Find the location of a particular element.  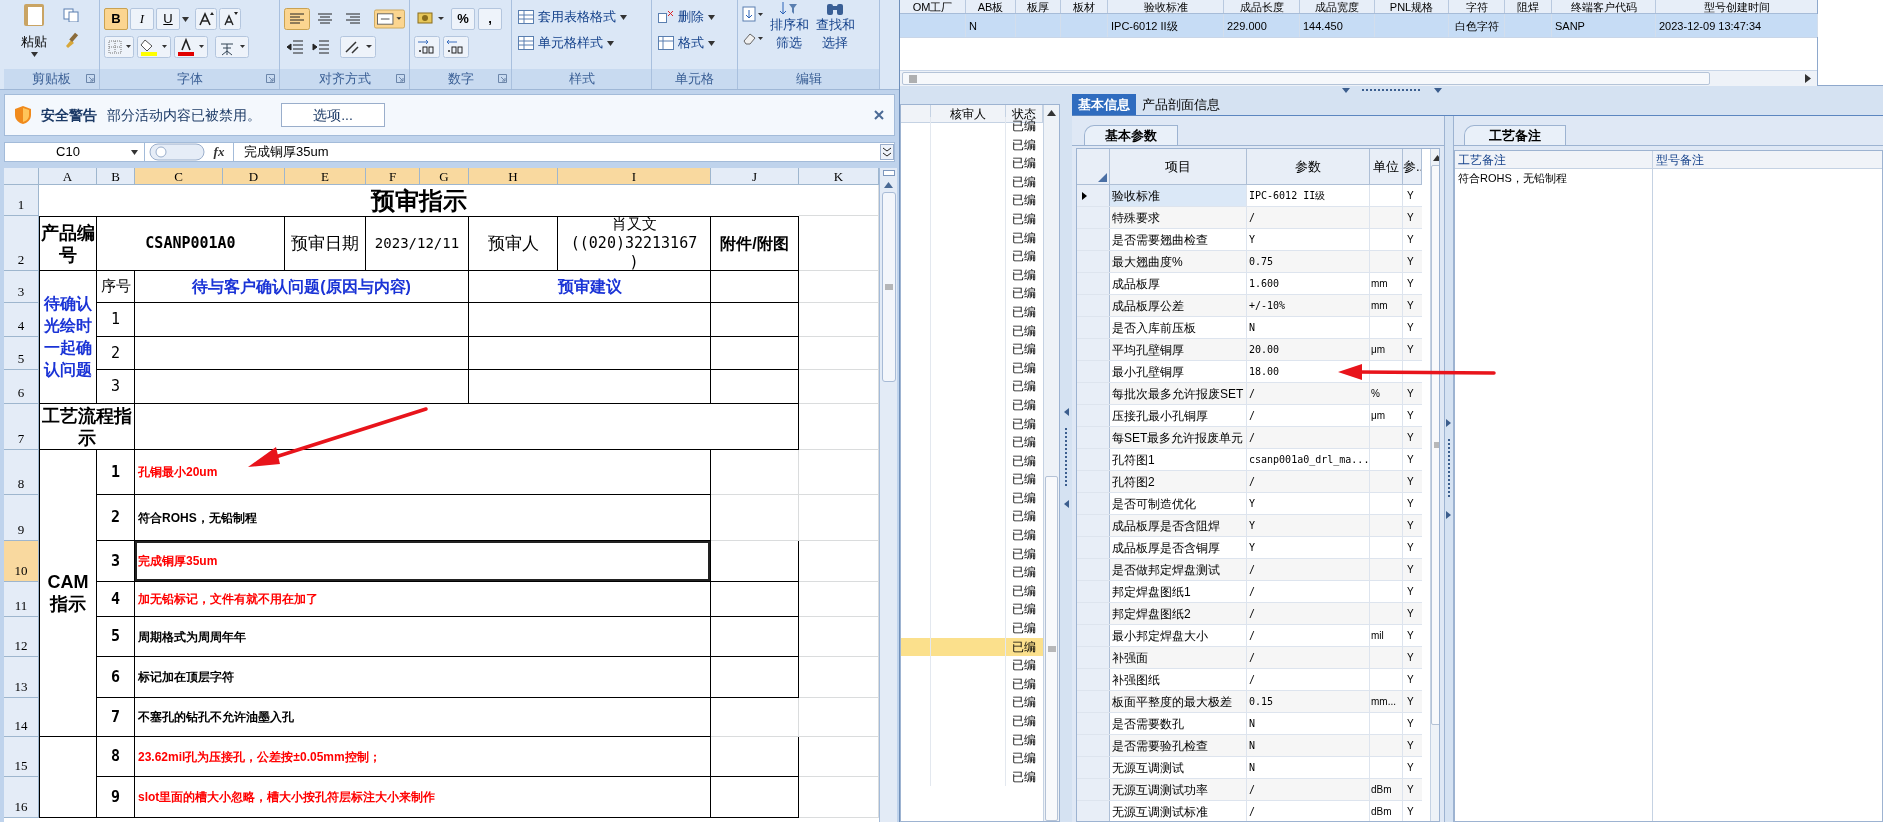

increase-decimal-icon is located at coordinates (427, 47).